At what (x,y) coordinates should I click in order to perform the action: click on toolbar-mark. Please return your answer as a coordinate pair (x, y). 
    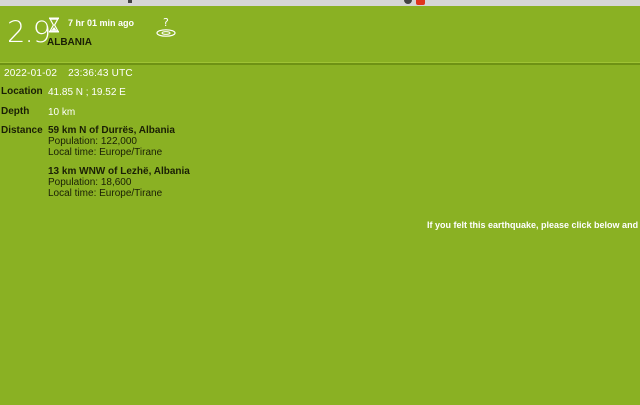
    Looking at the image, I should click on (130, 1).